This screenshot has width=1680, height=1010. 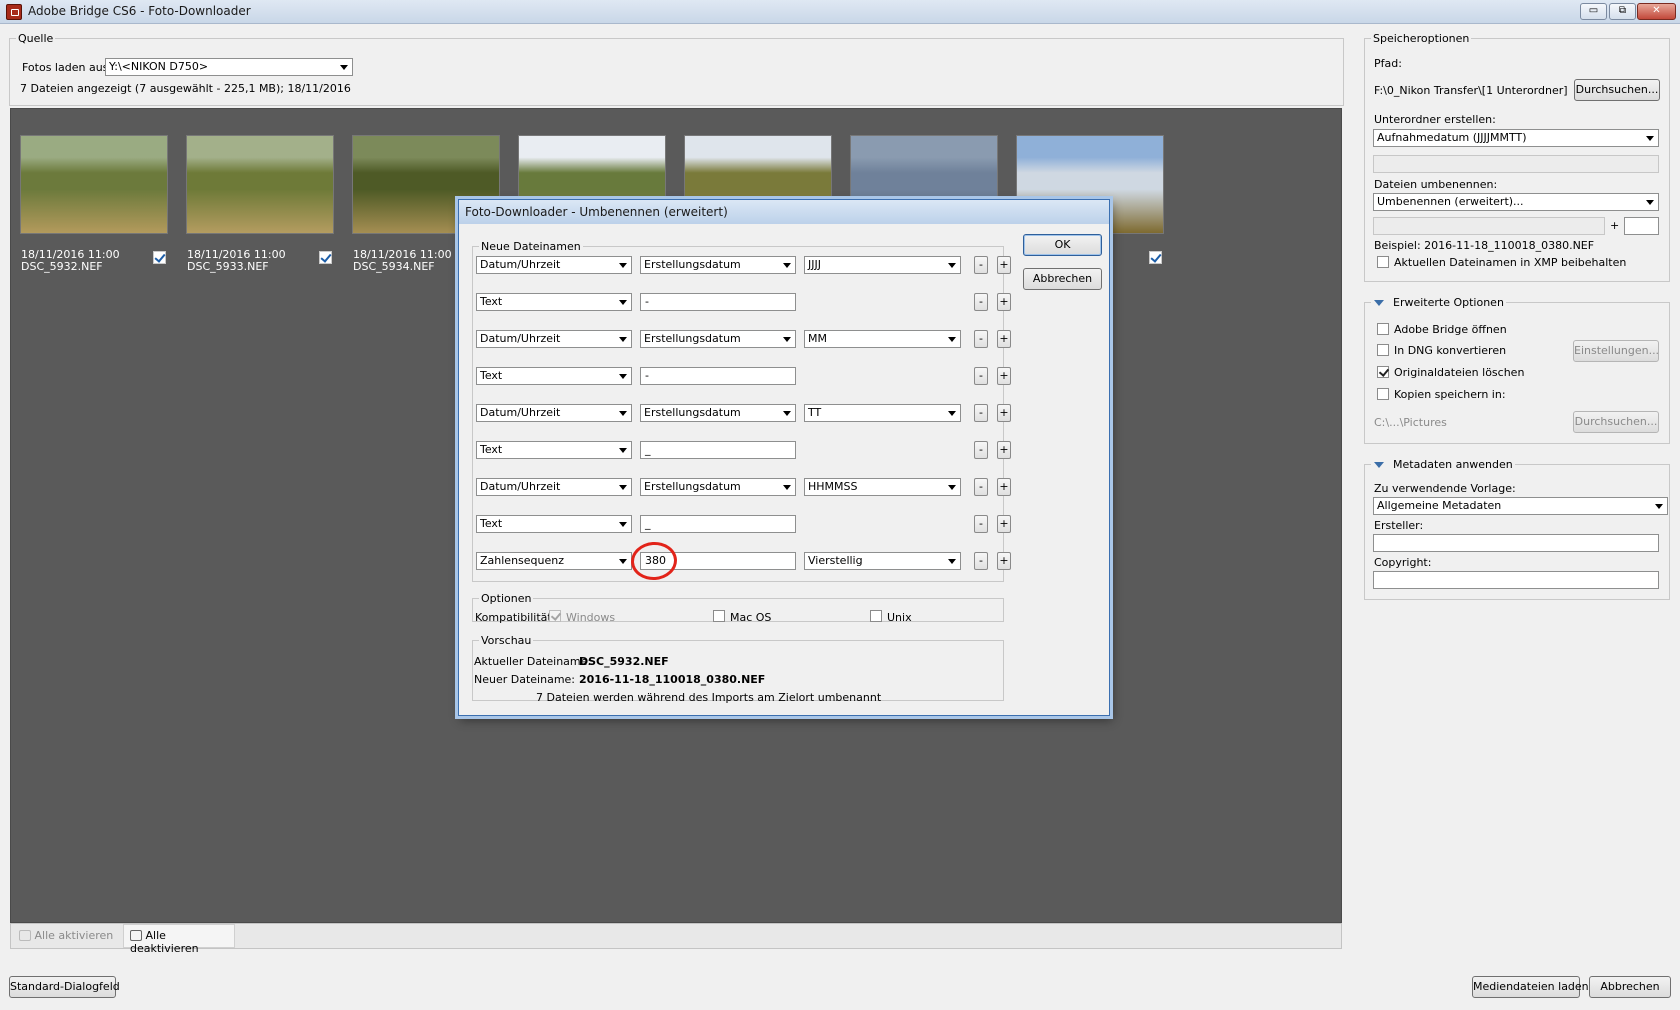 I want to click on compat-label: Kompatibilität:, so click(x=515, y=617).